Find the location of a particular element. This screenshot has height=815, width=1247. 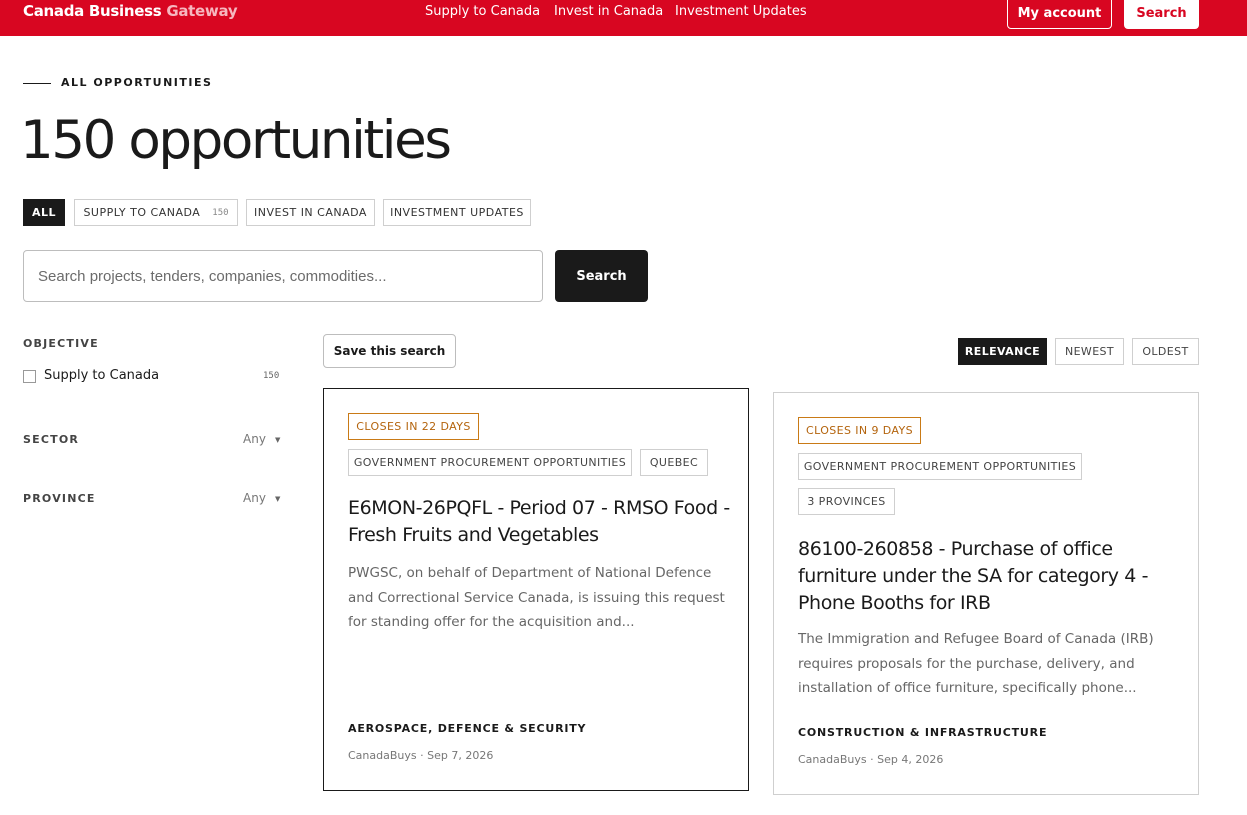

tab-all: ALL is located at coordinates (44, 212).